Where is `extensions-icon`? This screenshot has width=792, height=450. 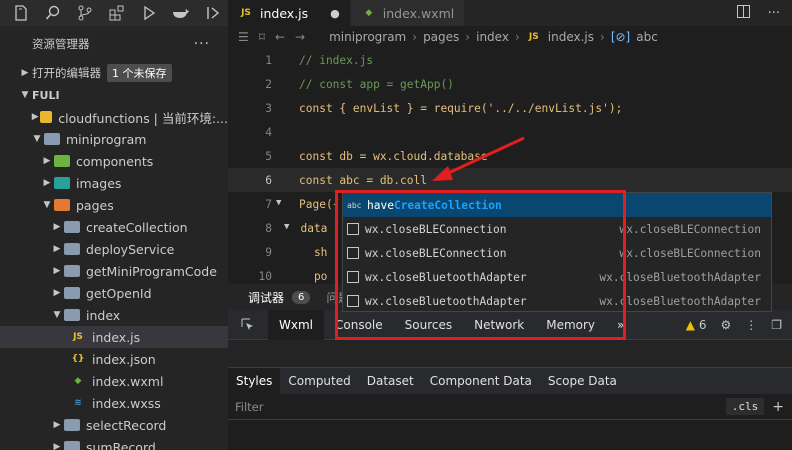
extensions-icon is located at coordinates (117, 13).